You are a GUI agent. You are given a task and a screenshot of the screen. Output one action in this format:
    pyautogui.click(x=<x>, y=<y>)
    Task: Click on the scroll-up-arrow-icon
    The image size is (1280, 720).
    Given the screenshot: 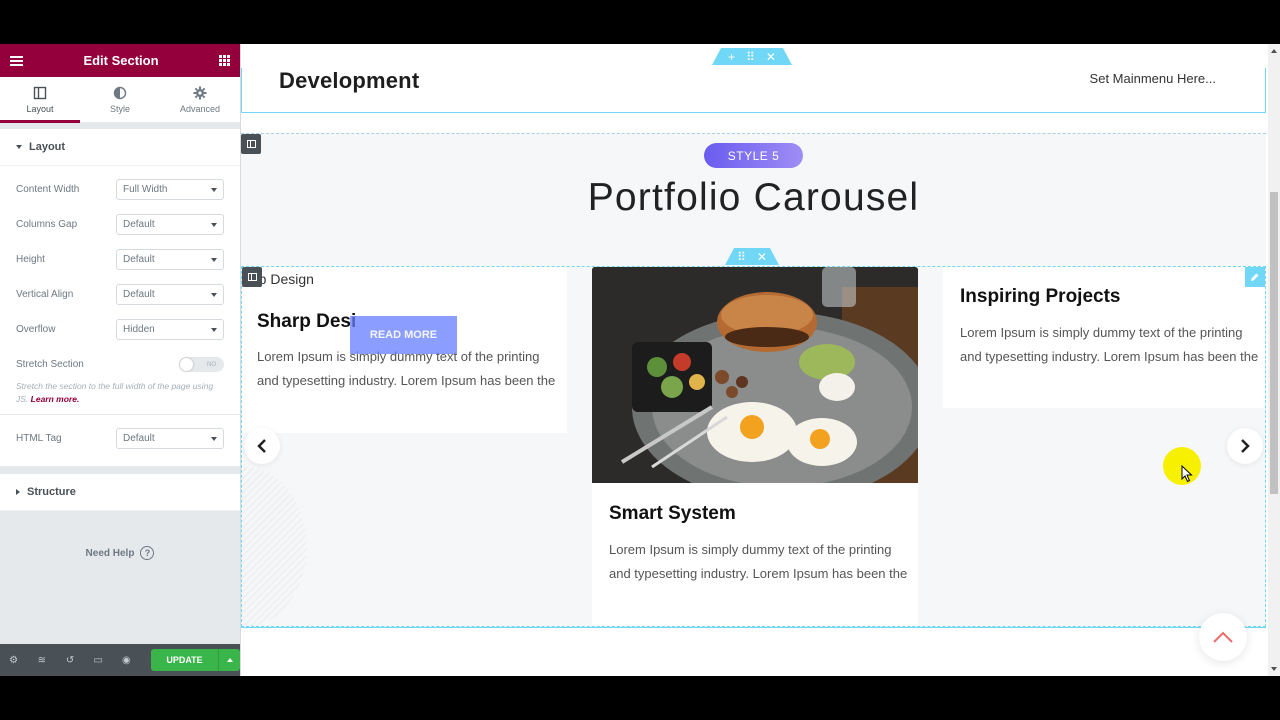 What is the action you would take?
    pyautogui.click(x=1274, y=51)
    